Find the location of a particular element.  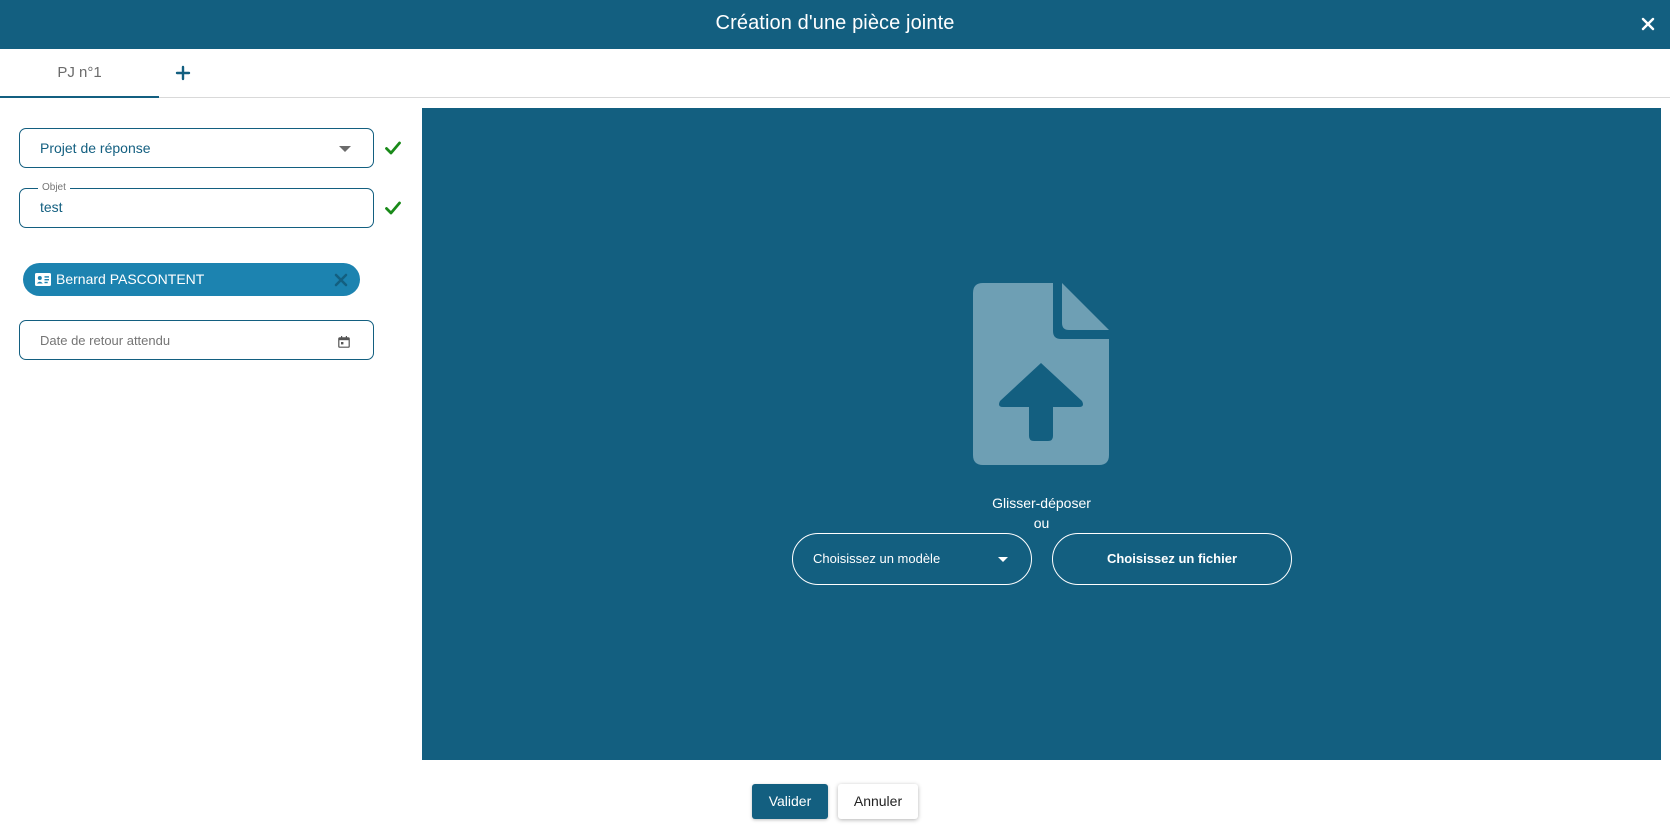

drag-drop-text: Glisser-déposer is located at coordinates (1041, 503).